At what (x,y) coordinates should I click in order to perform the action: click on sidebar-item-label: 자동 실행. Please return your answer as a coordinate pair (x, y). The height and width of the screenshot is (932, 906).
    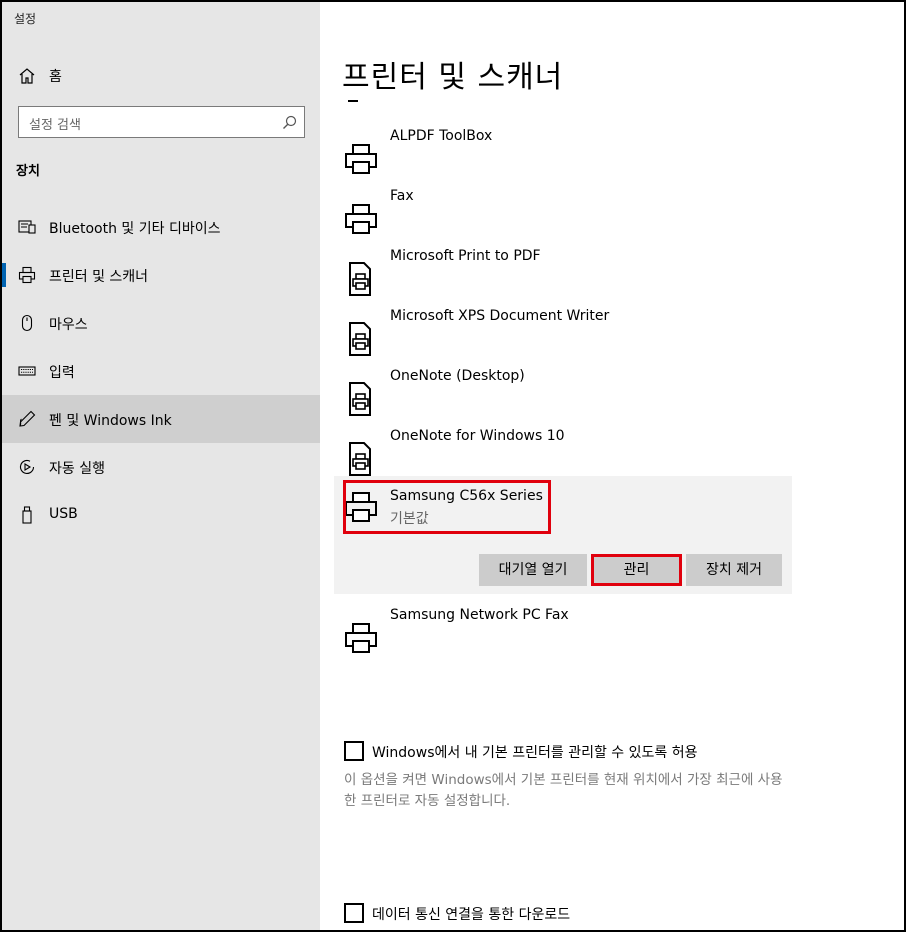
    Looking at the image, I should click on (77, 469).